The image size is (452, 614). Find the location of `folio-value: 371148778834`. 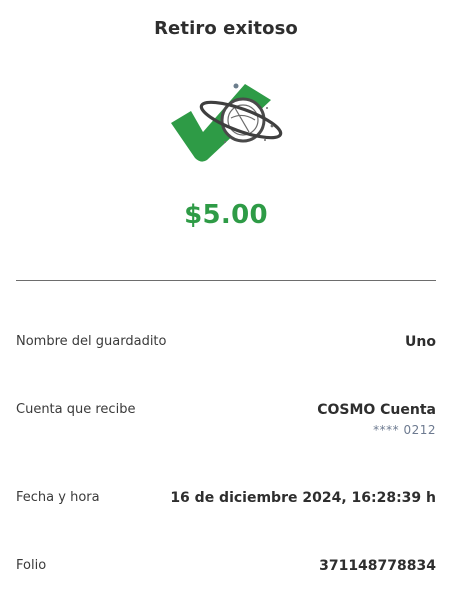

folio-value: 371148778834 is located at coordinates (377, 566).